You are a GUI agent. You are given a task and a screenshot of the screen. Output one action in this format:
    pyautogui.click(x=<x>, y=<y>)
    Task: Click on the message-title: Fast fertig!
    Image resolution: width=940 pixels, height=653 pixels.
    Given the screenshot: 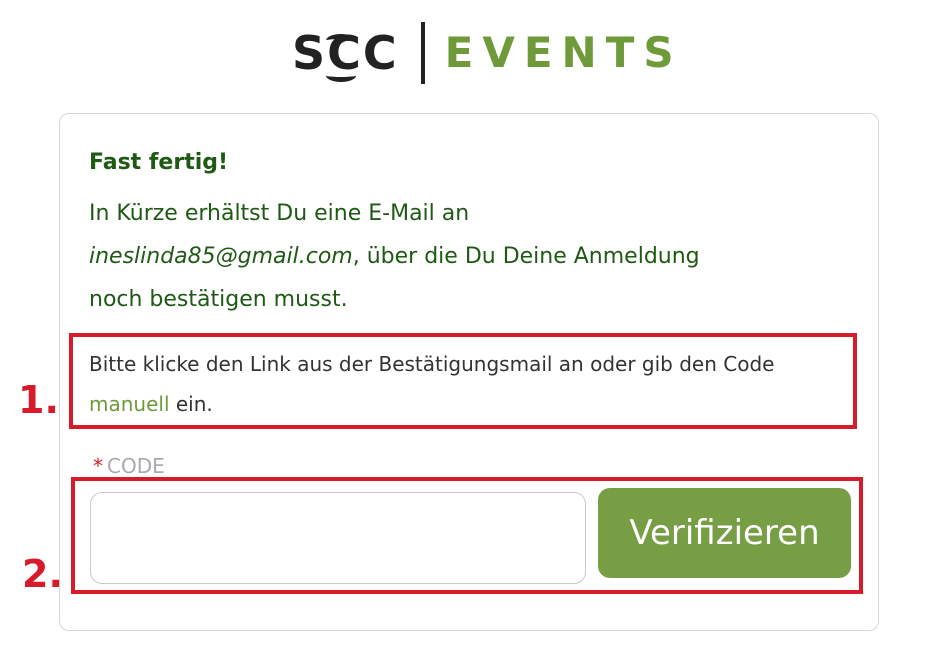 What is the action you would take?
    pyautogui.click(x=159, y=162)
    